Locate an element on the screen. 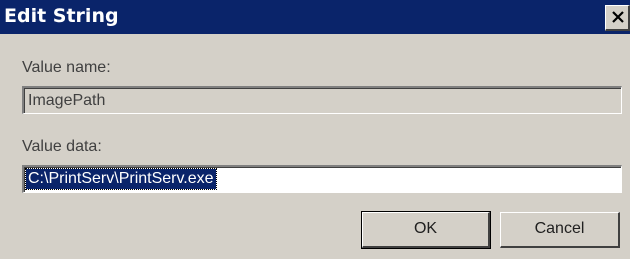 The width and height of the screenshot is (630, 259). value-data-text: C:\PrintServ\PrintServ.exe is located at coordinates (121, 179).